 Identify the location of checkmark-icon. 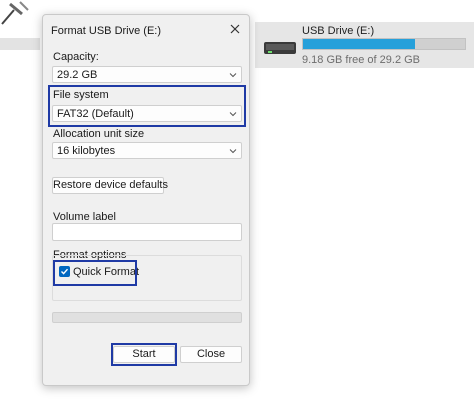
(65, 271).